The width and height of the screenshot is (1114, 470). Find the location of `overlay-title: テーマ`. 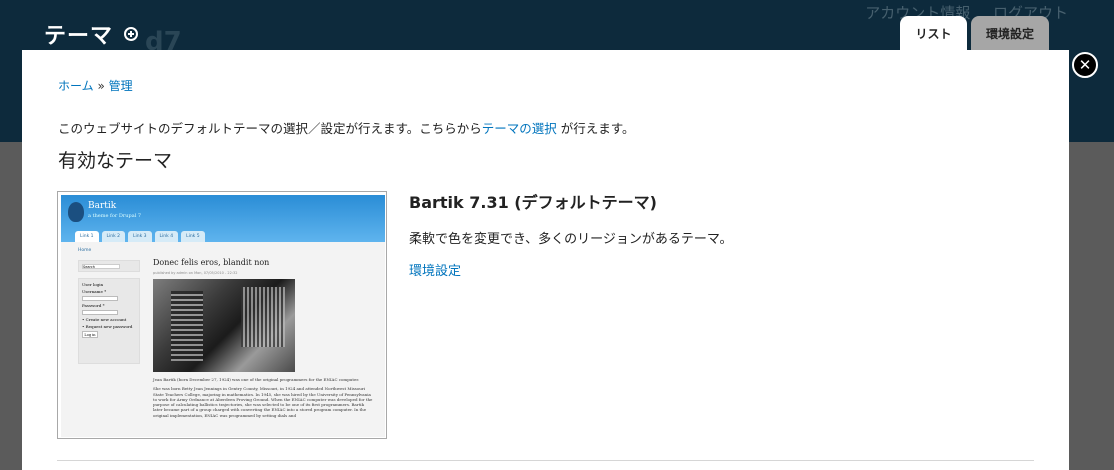

overlay-title: テーマ is located at coordinates (79, 36).